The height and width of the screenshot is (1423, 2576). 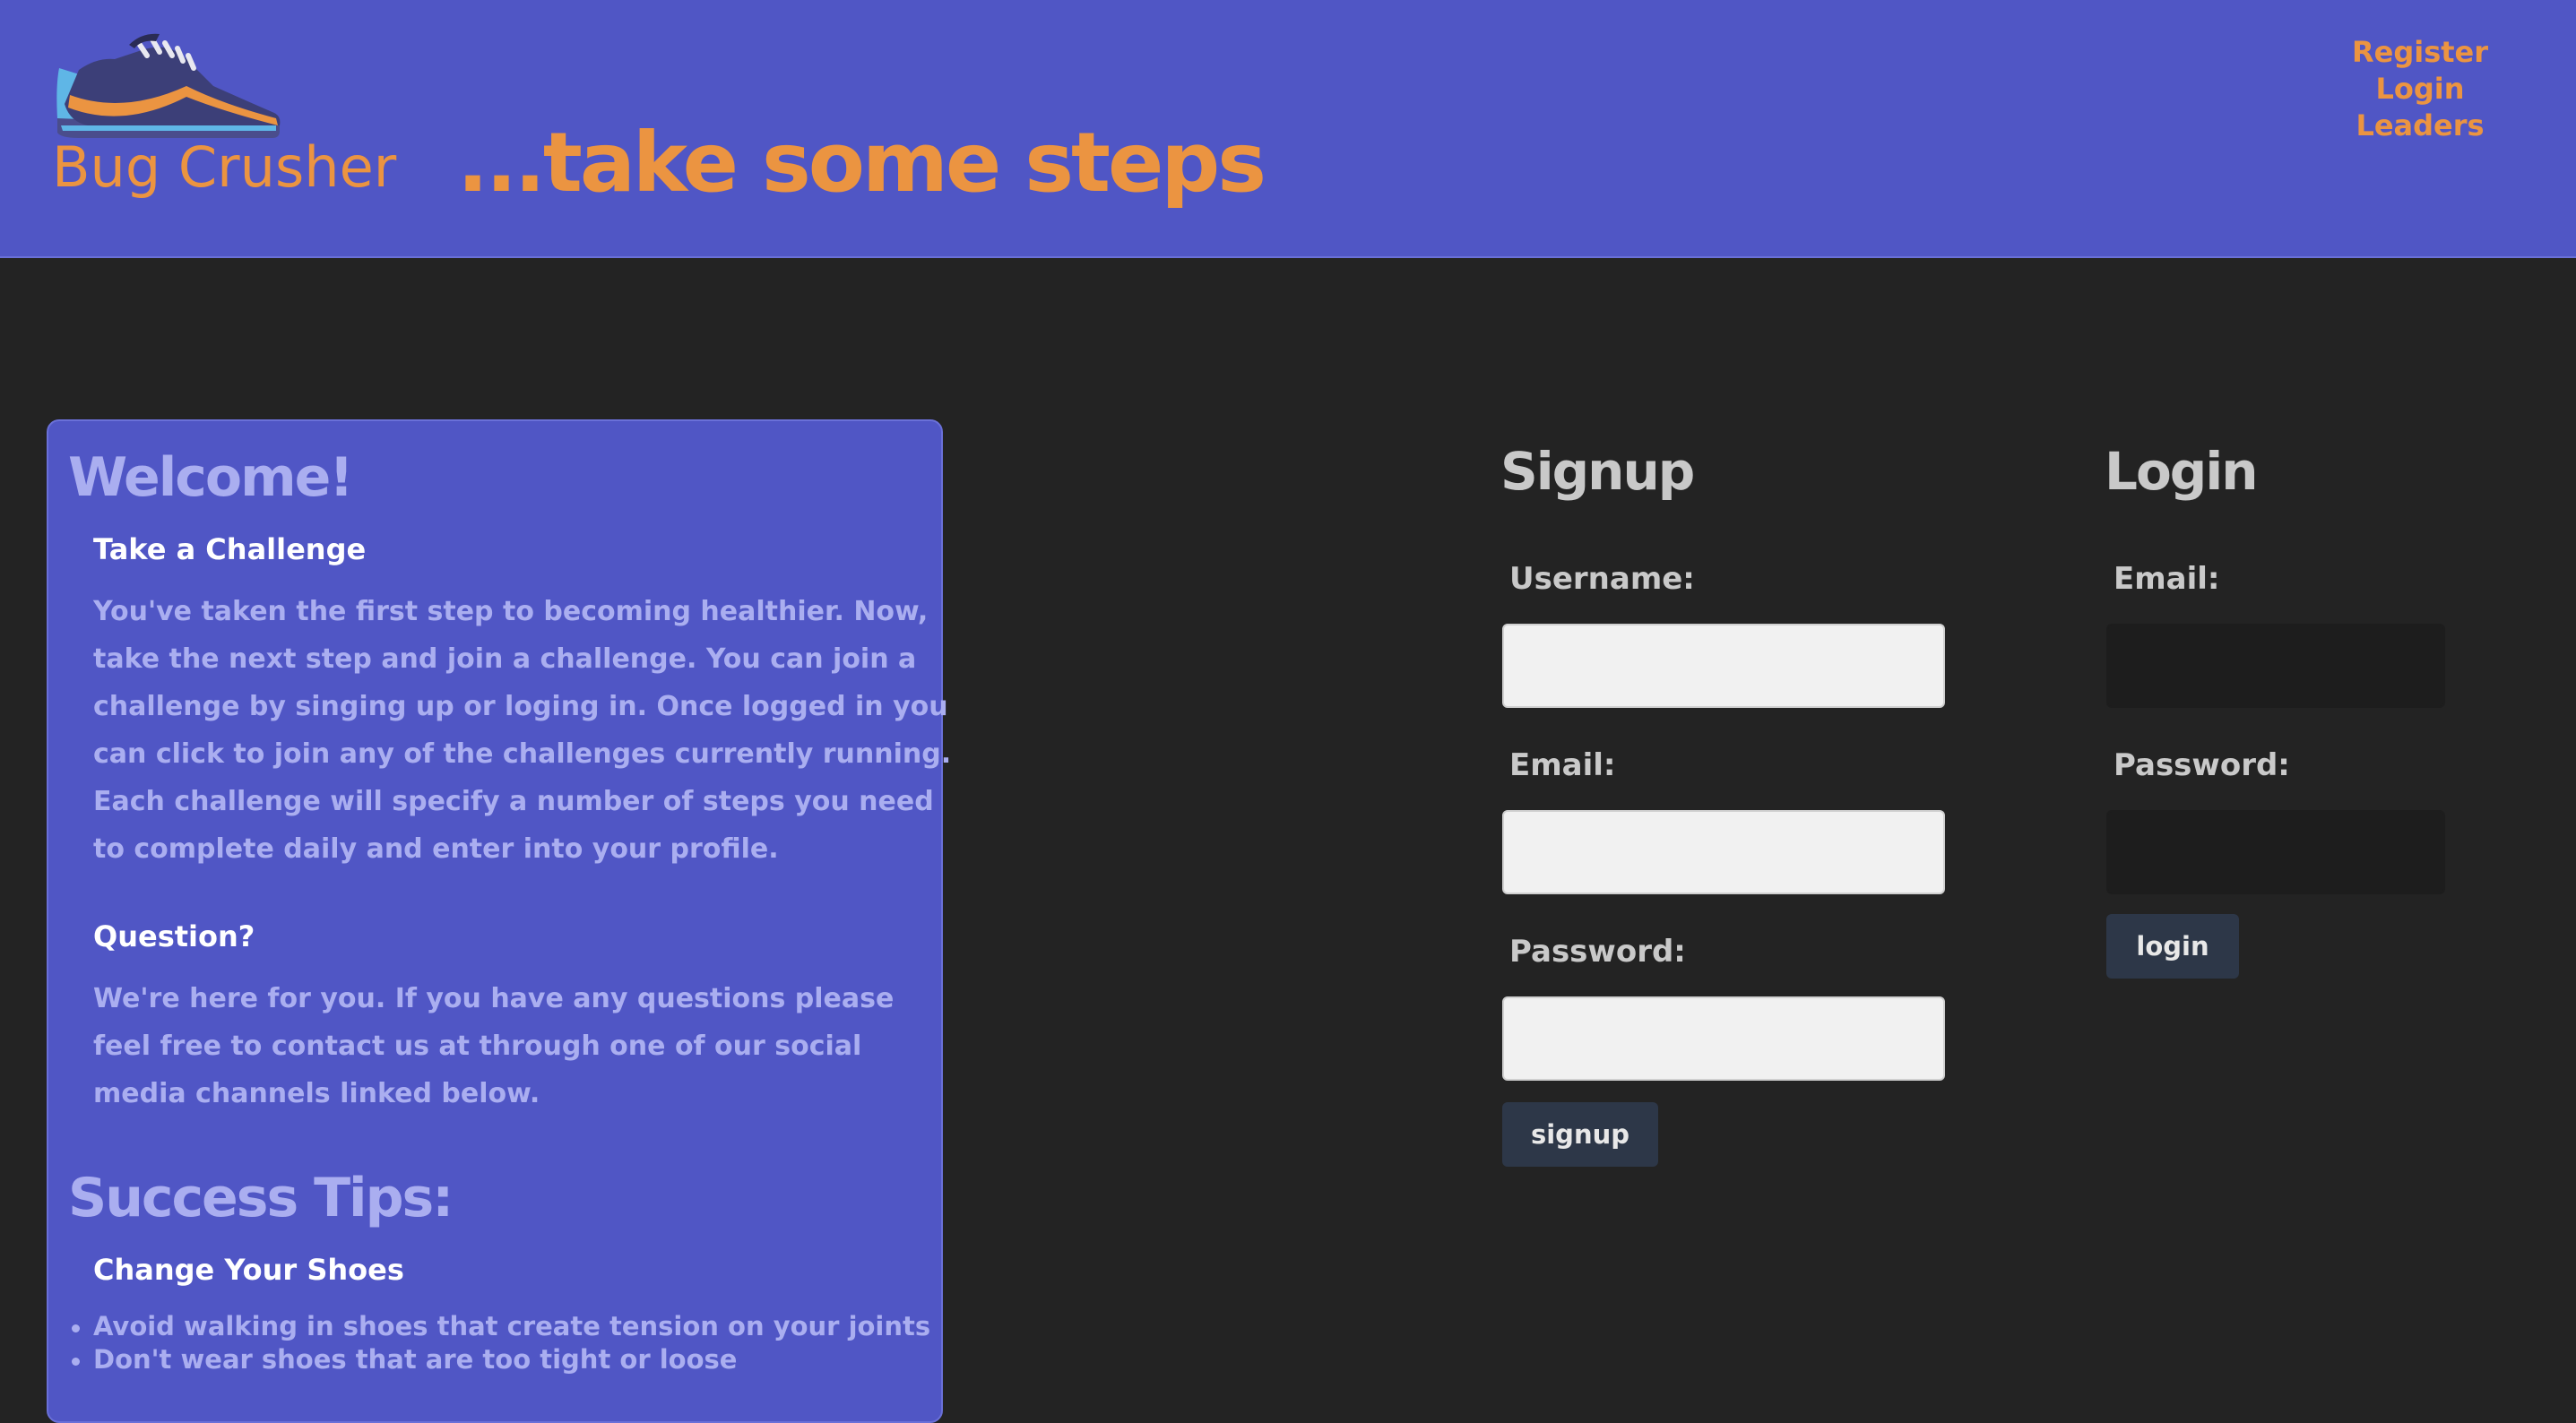 What do you see at coordinates (166, 86) in the screenshot?
I see `sneaker-icon` at bounding box center [166, 86].